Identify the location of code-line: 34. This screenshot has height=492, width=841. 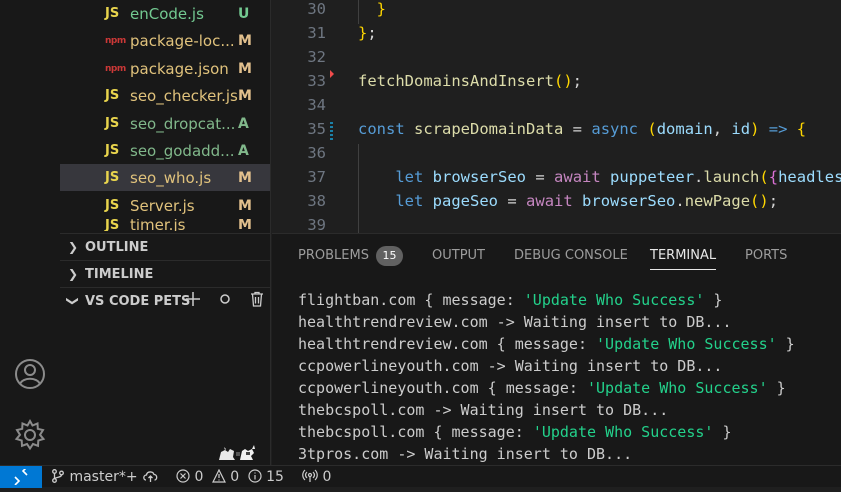
(556, 107).